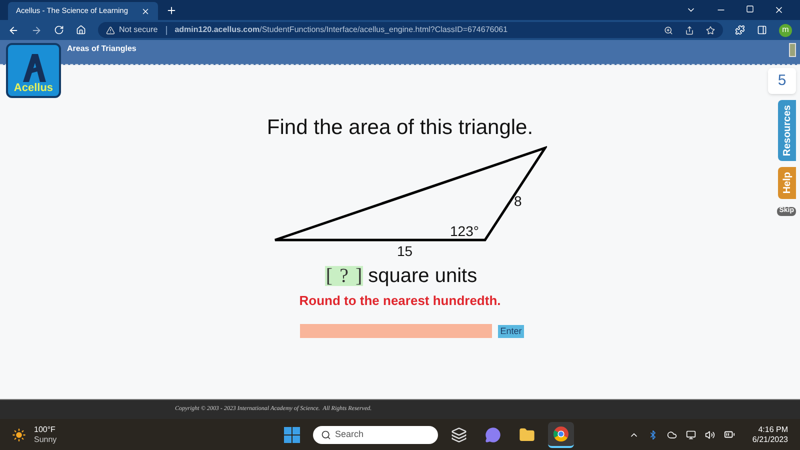 This screenshot has height=450, width=800. What do you see at coordinates (171, 10) in the screenshot?
I see `new-tab-icon` at bounding box center [171, 10].